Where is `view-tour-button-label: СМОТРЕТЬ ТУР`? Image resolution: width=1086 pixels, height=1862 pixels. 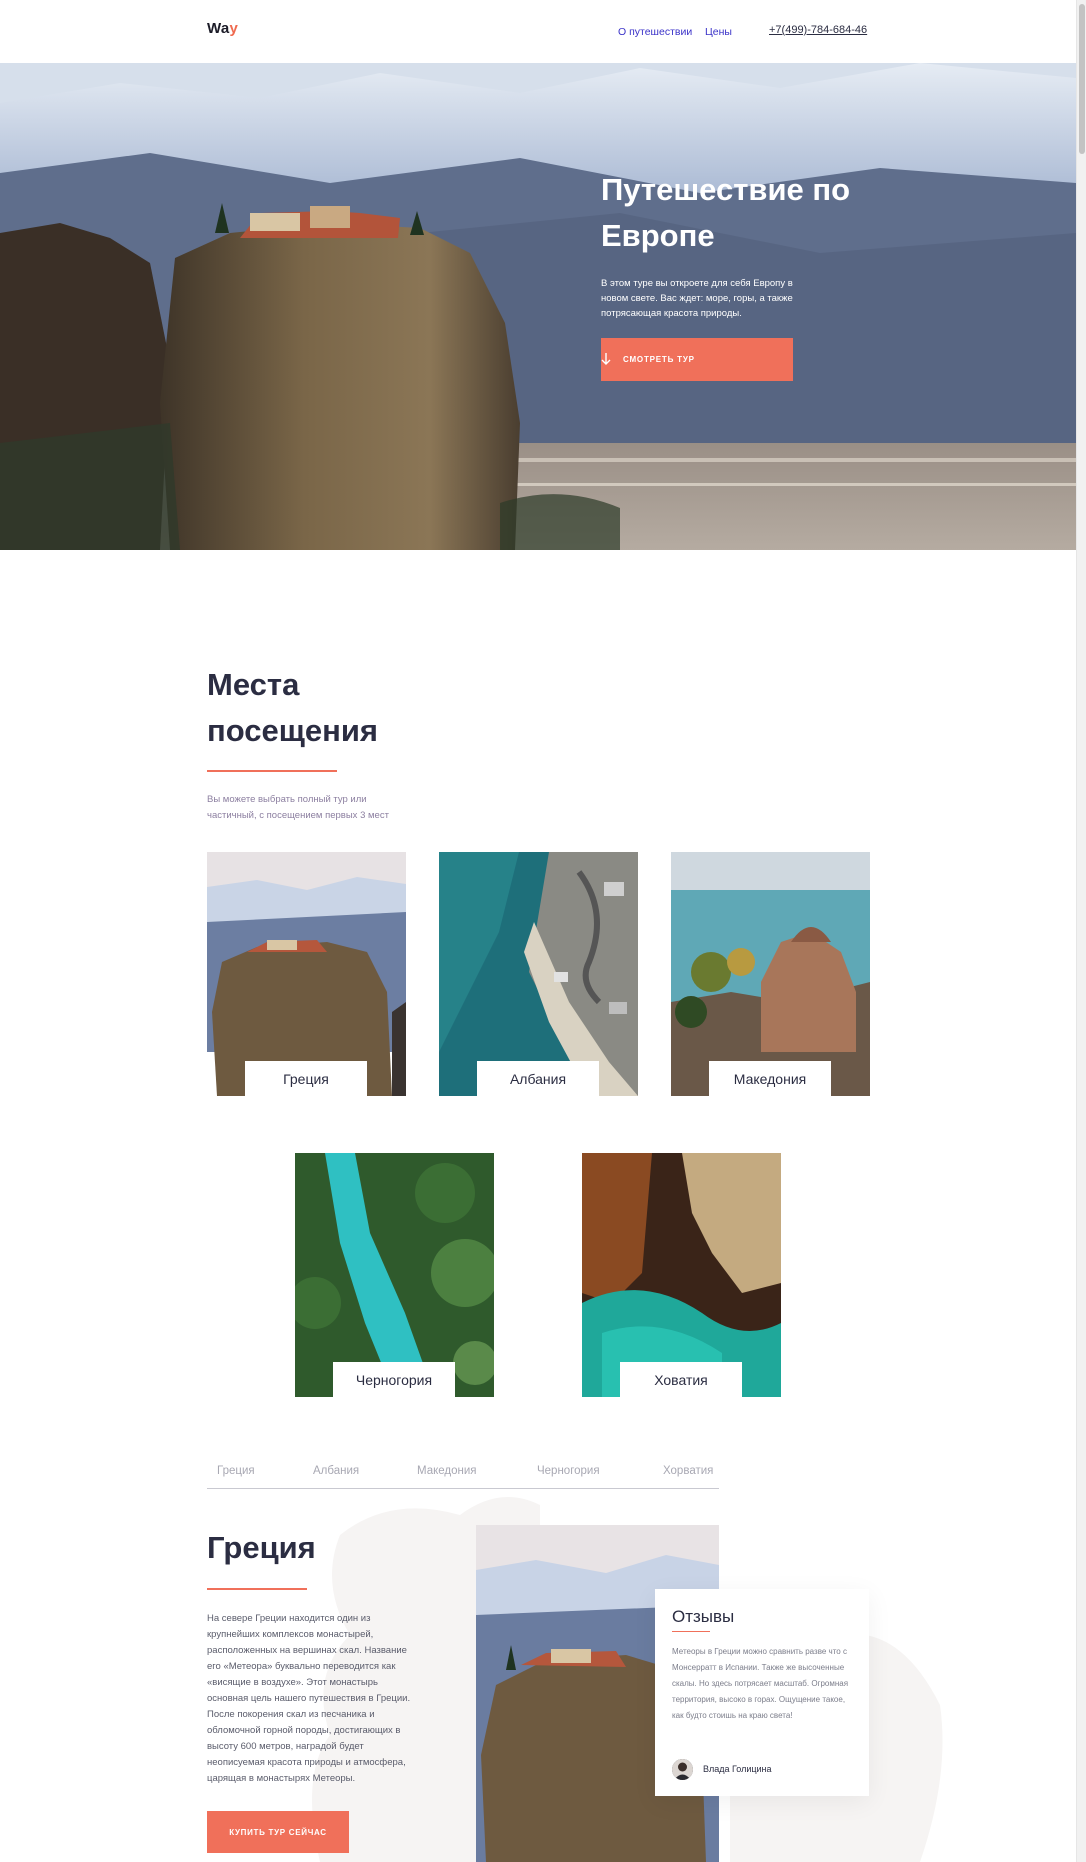 view-tour-button-label: СМОТРЕТЬ ТУР is located at coordinates (659, 359).